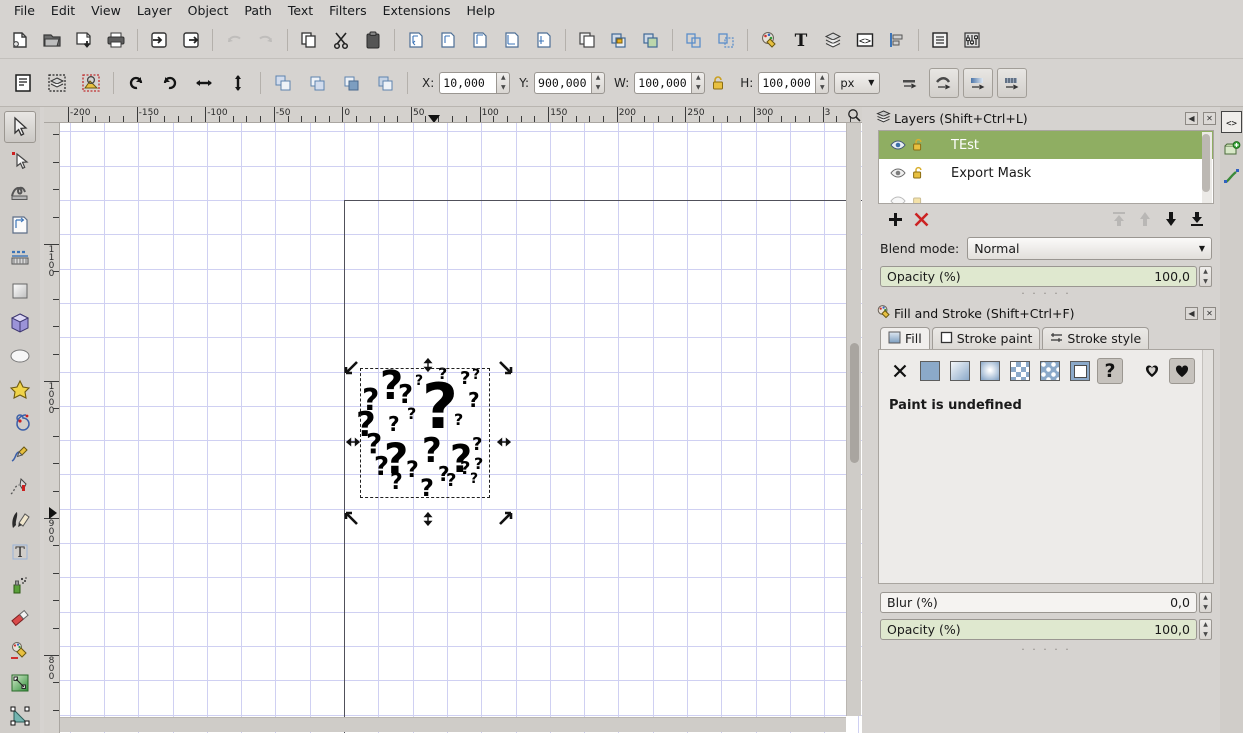 The height and width of the screenshot is (733, 1243). What do you see at coordinates (373, 40) in the screenshot?
I see `paste-button` at bounding box center [373, 40].